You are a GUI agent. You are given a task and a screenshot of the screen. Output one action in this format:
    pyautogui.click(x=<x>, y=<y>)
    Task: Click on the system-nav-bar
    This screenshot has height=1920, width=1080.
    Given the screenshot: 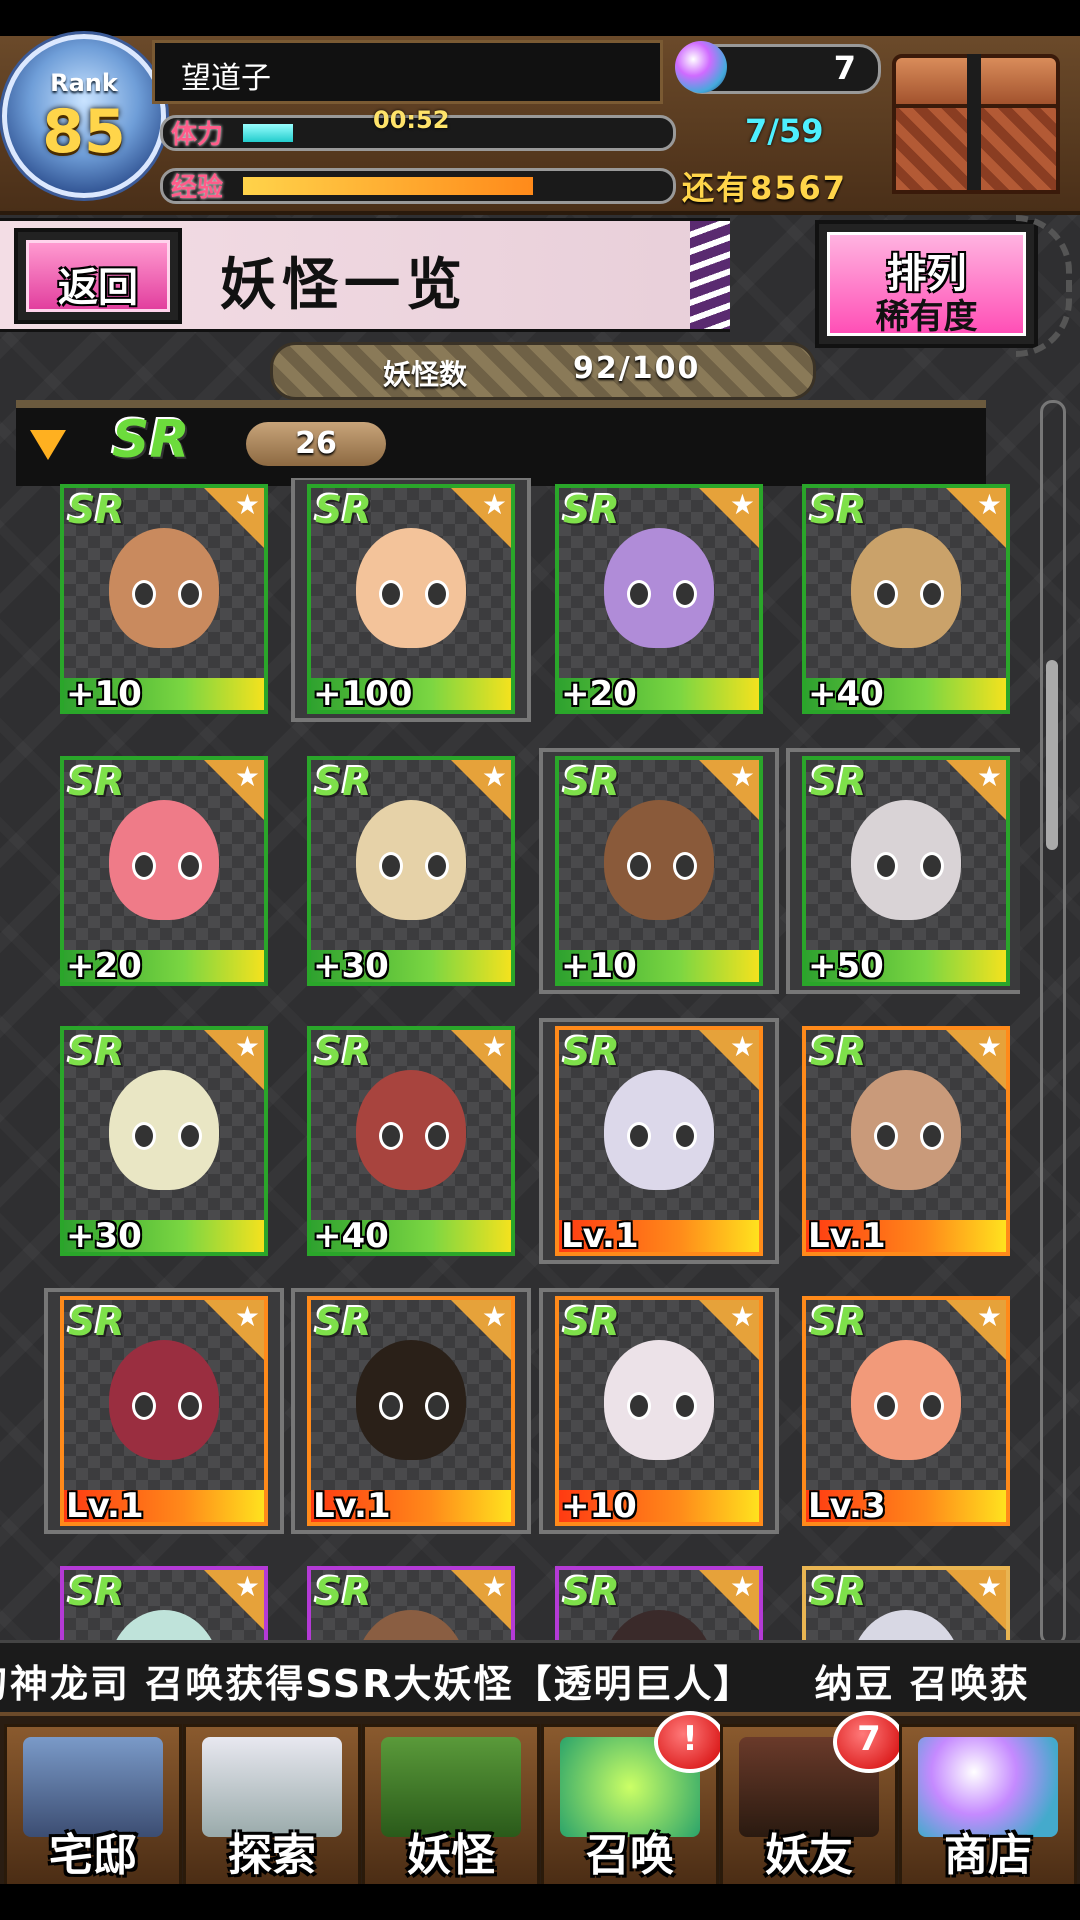 What is the action you would take?
    pyautogui.click(x=540, y=1902)
    